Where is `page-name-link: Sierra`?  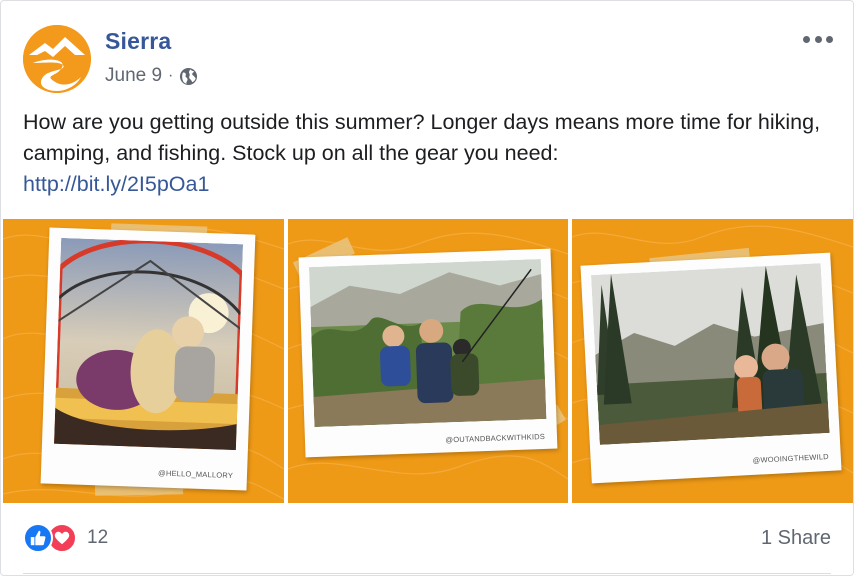 page-name-link: Sierra is located at coordinates (138, 41).